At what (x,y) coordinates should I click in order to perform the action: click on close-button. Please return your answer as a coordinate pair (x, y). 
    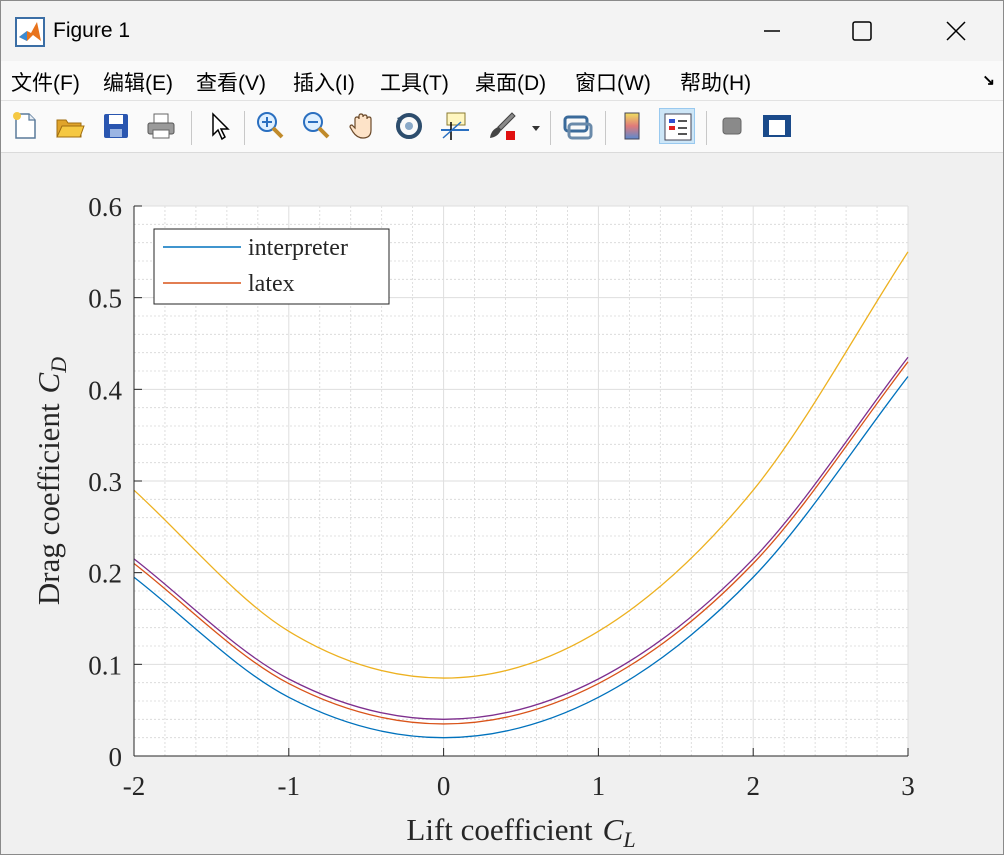
    Looking at the image, I should click on (956, 31).